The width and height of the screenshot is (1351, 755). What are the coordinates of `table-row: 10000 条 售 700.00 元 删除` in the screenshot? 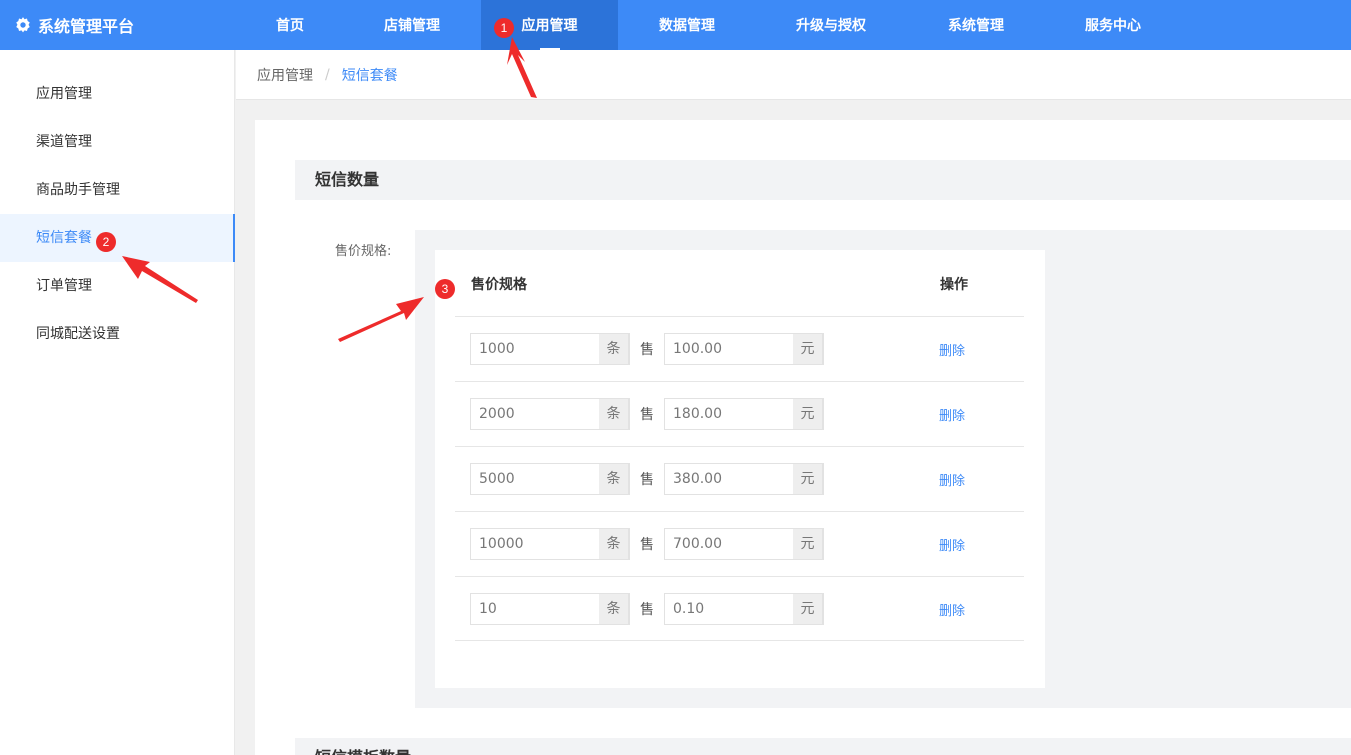 It's located at (739, 543).